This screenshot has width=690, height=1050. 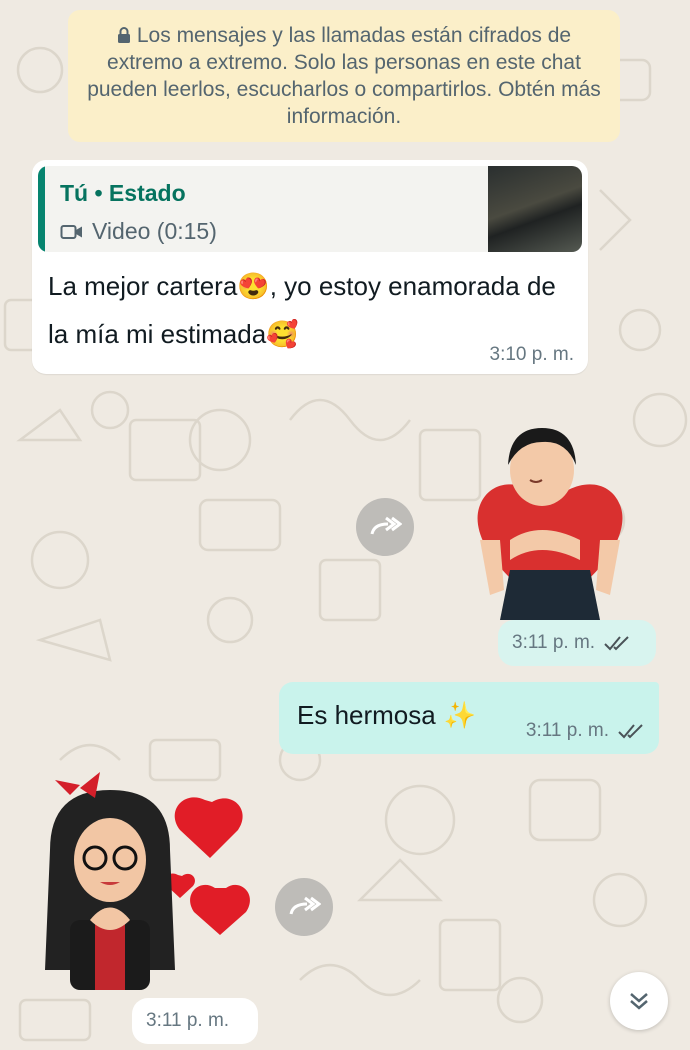 What do you see at coordinates (143, 286) in the screenshot?
I see `message-text-part1: La mejor cartera` at bounding box center [143, 286].